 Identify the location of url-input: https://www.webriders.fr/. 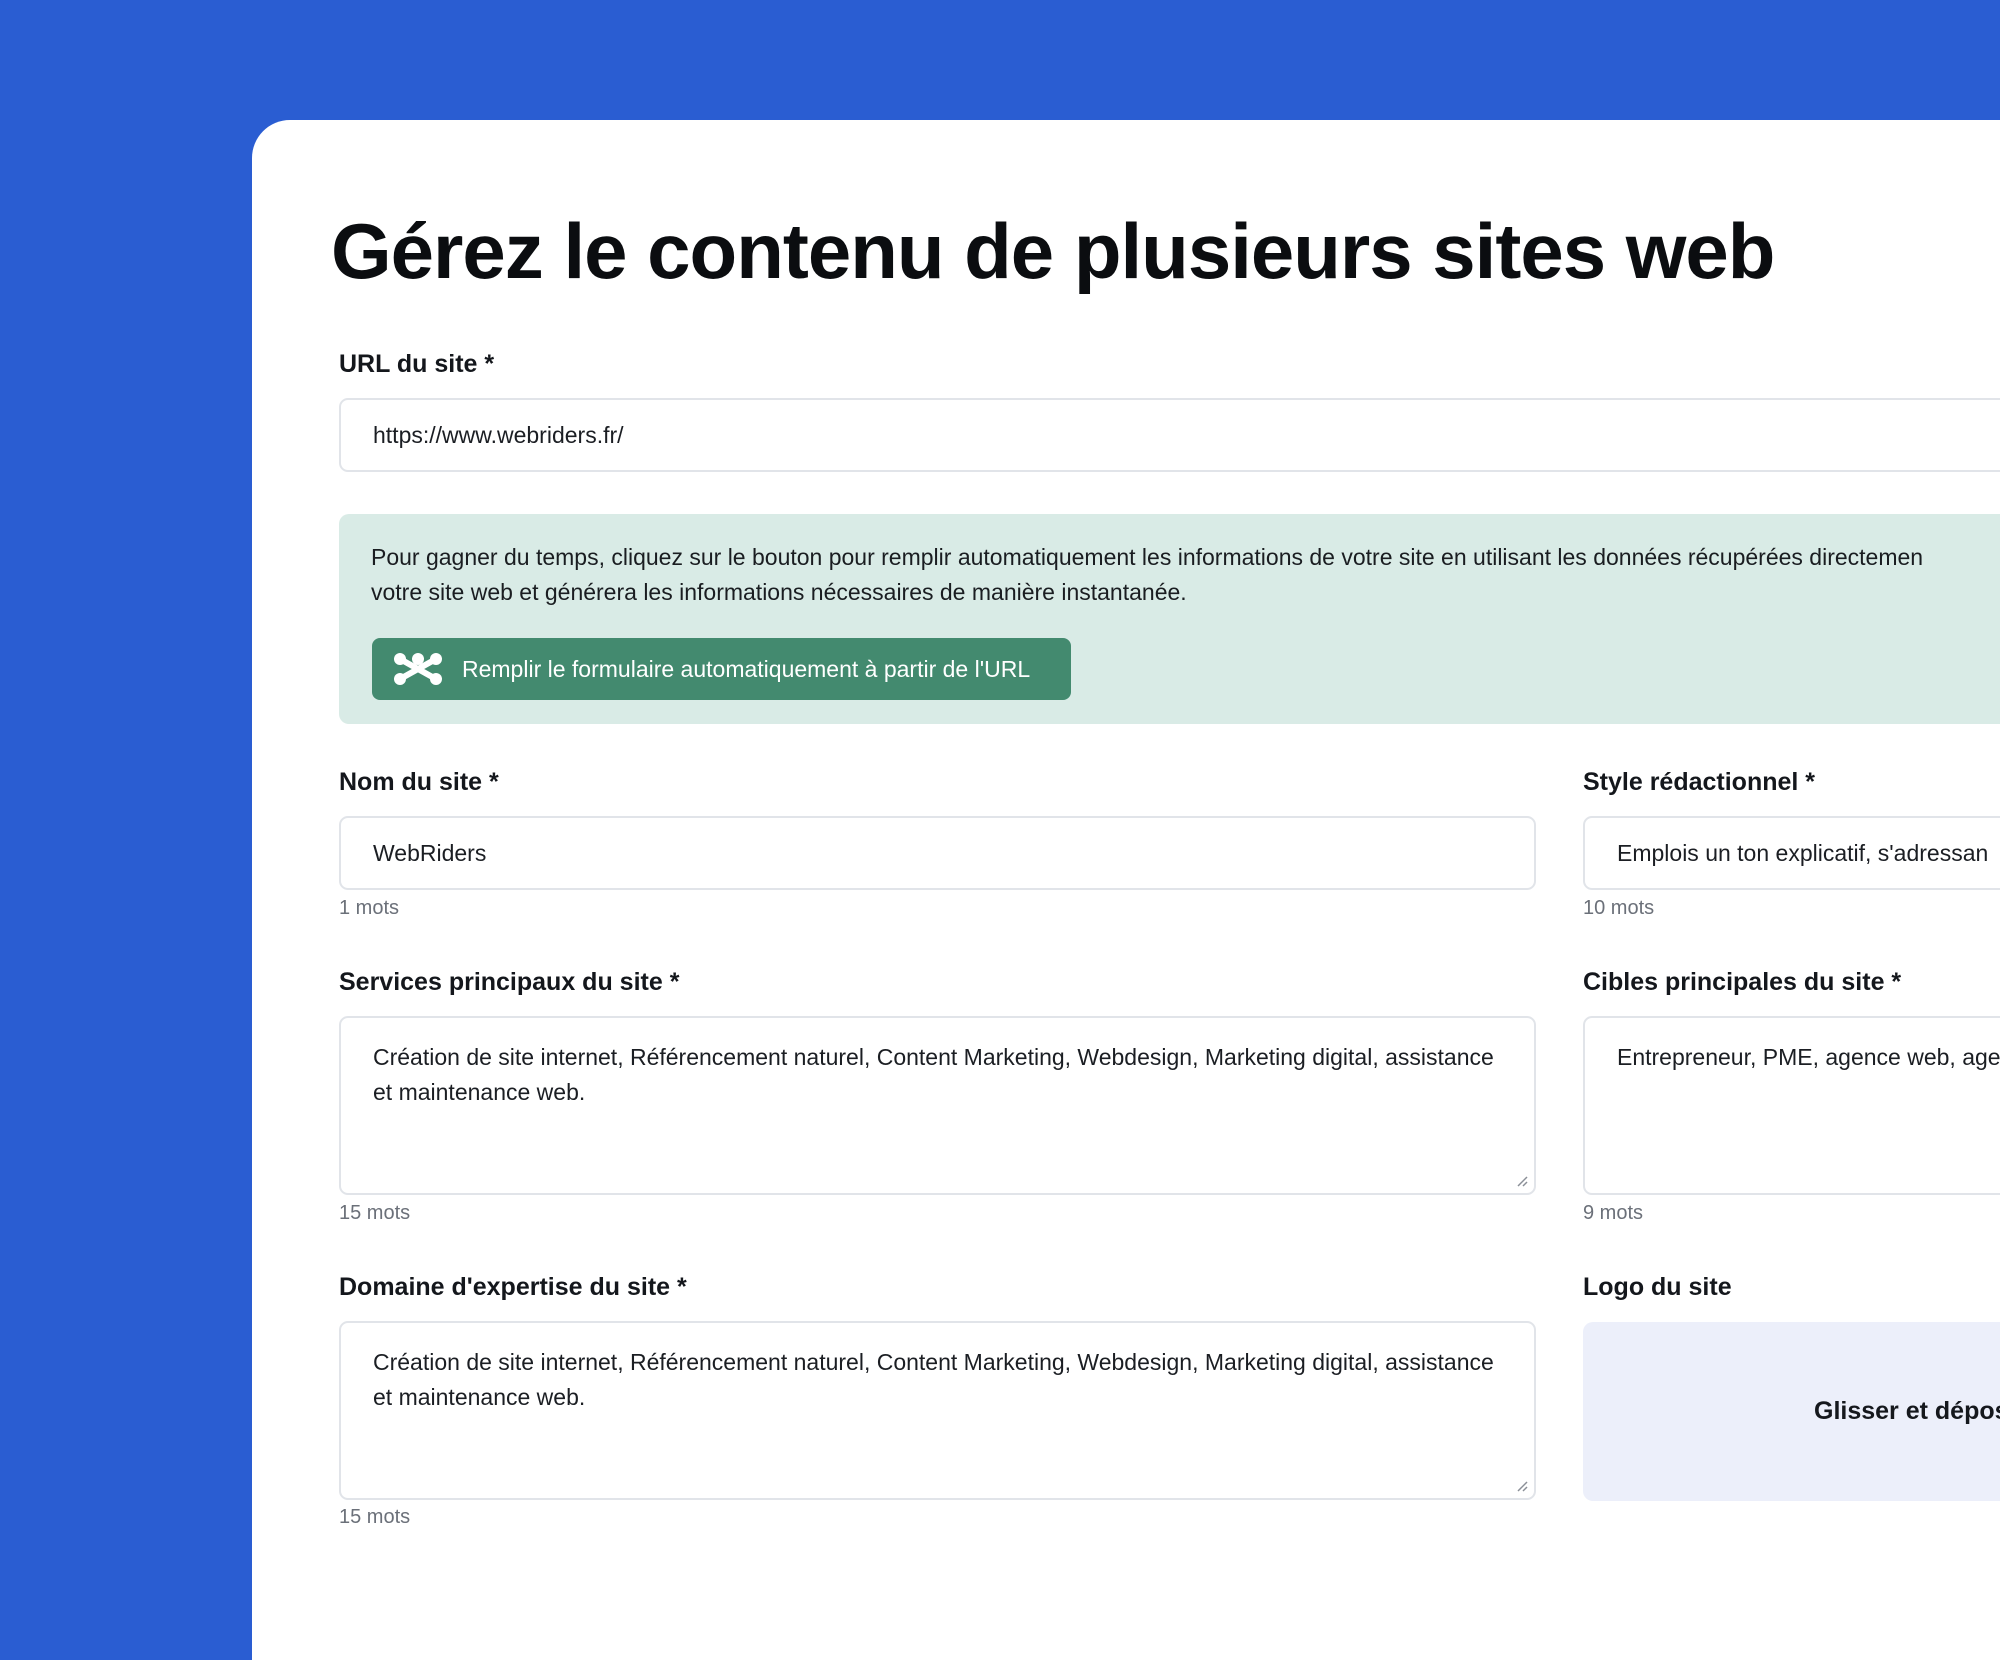
(1169, 435).